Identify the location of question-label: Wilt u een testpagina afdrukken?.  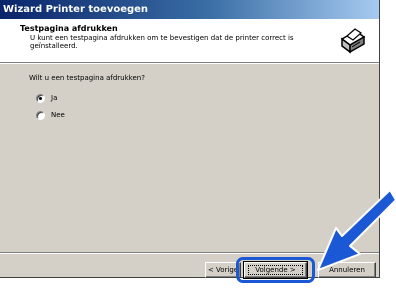
(87, 78).